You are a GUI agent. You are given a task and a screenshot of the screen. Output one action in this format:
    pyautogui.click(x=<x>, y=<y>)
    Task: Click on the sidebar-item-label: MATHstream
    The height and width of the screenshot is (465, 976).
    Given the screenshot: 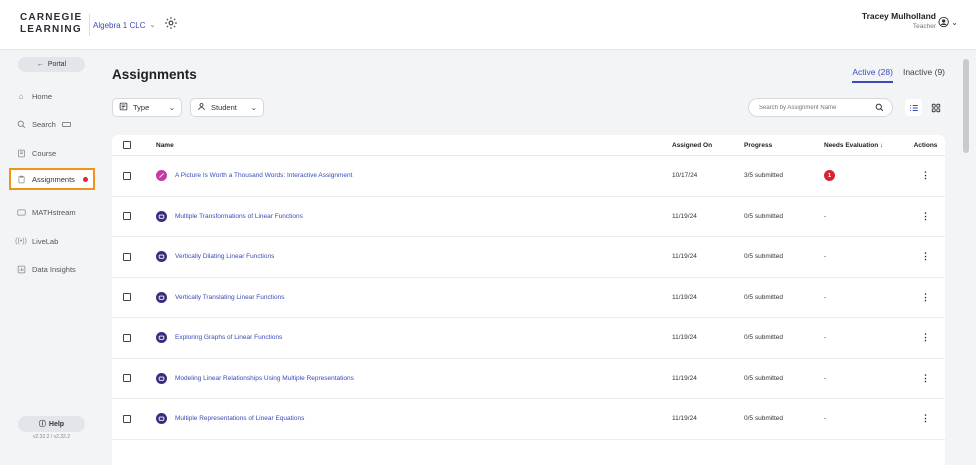 What is the action you would take?
    pyautogui.click(x=54, y=212)
    